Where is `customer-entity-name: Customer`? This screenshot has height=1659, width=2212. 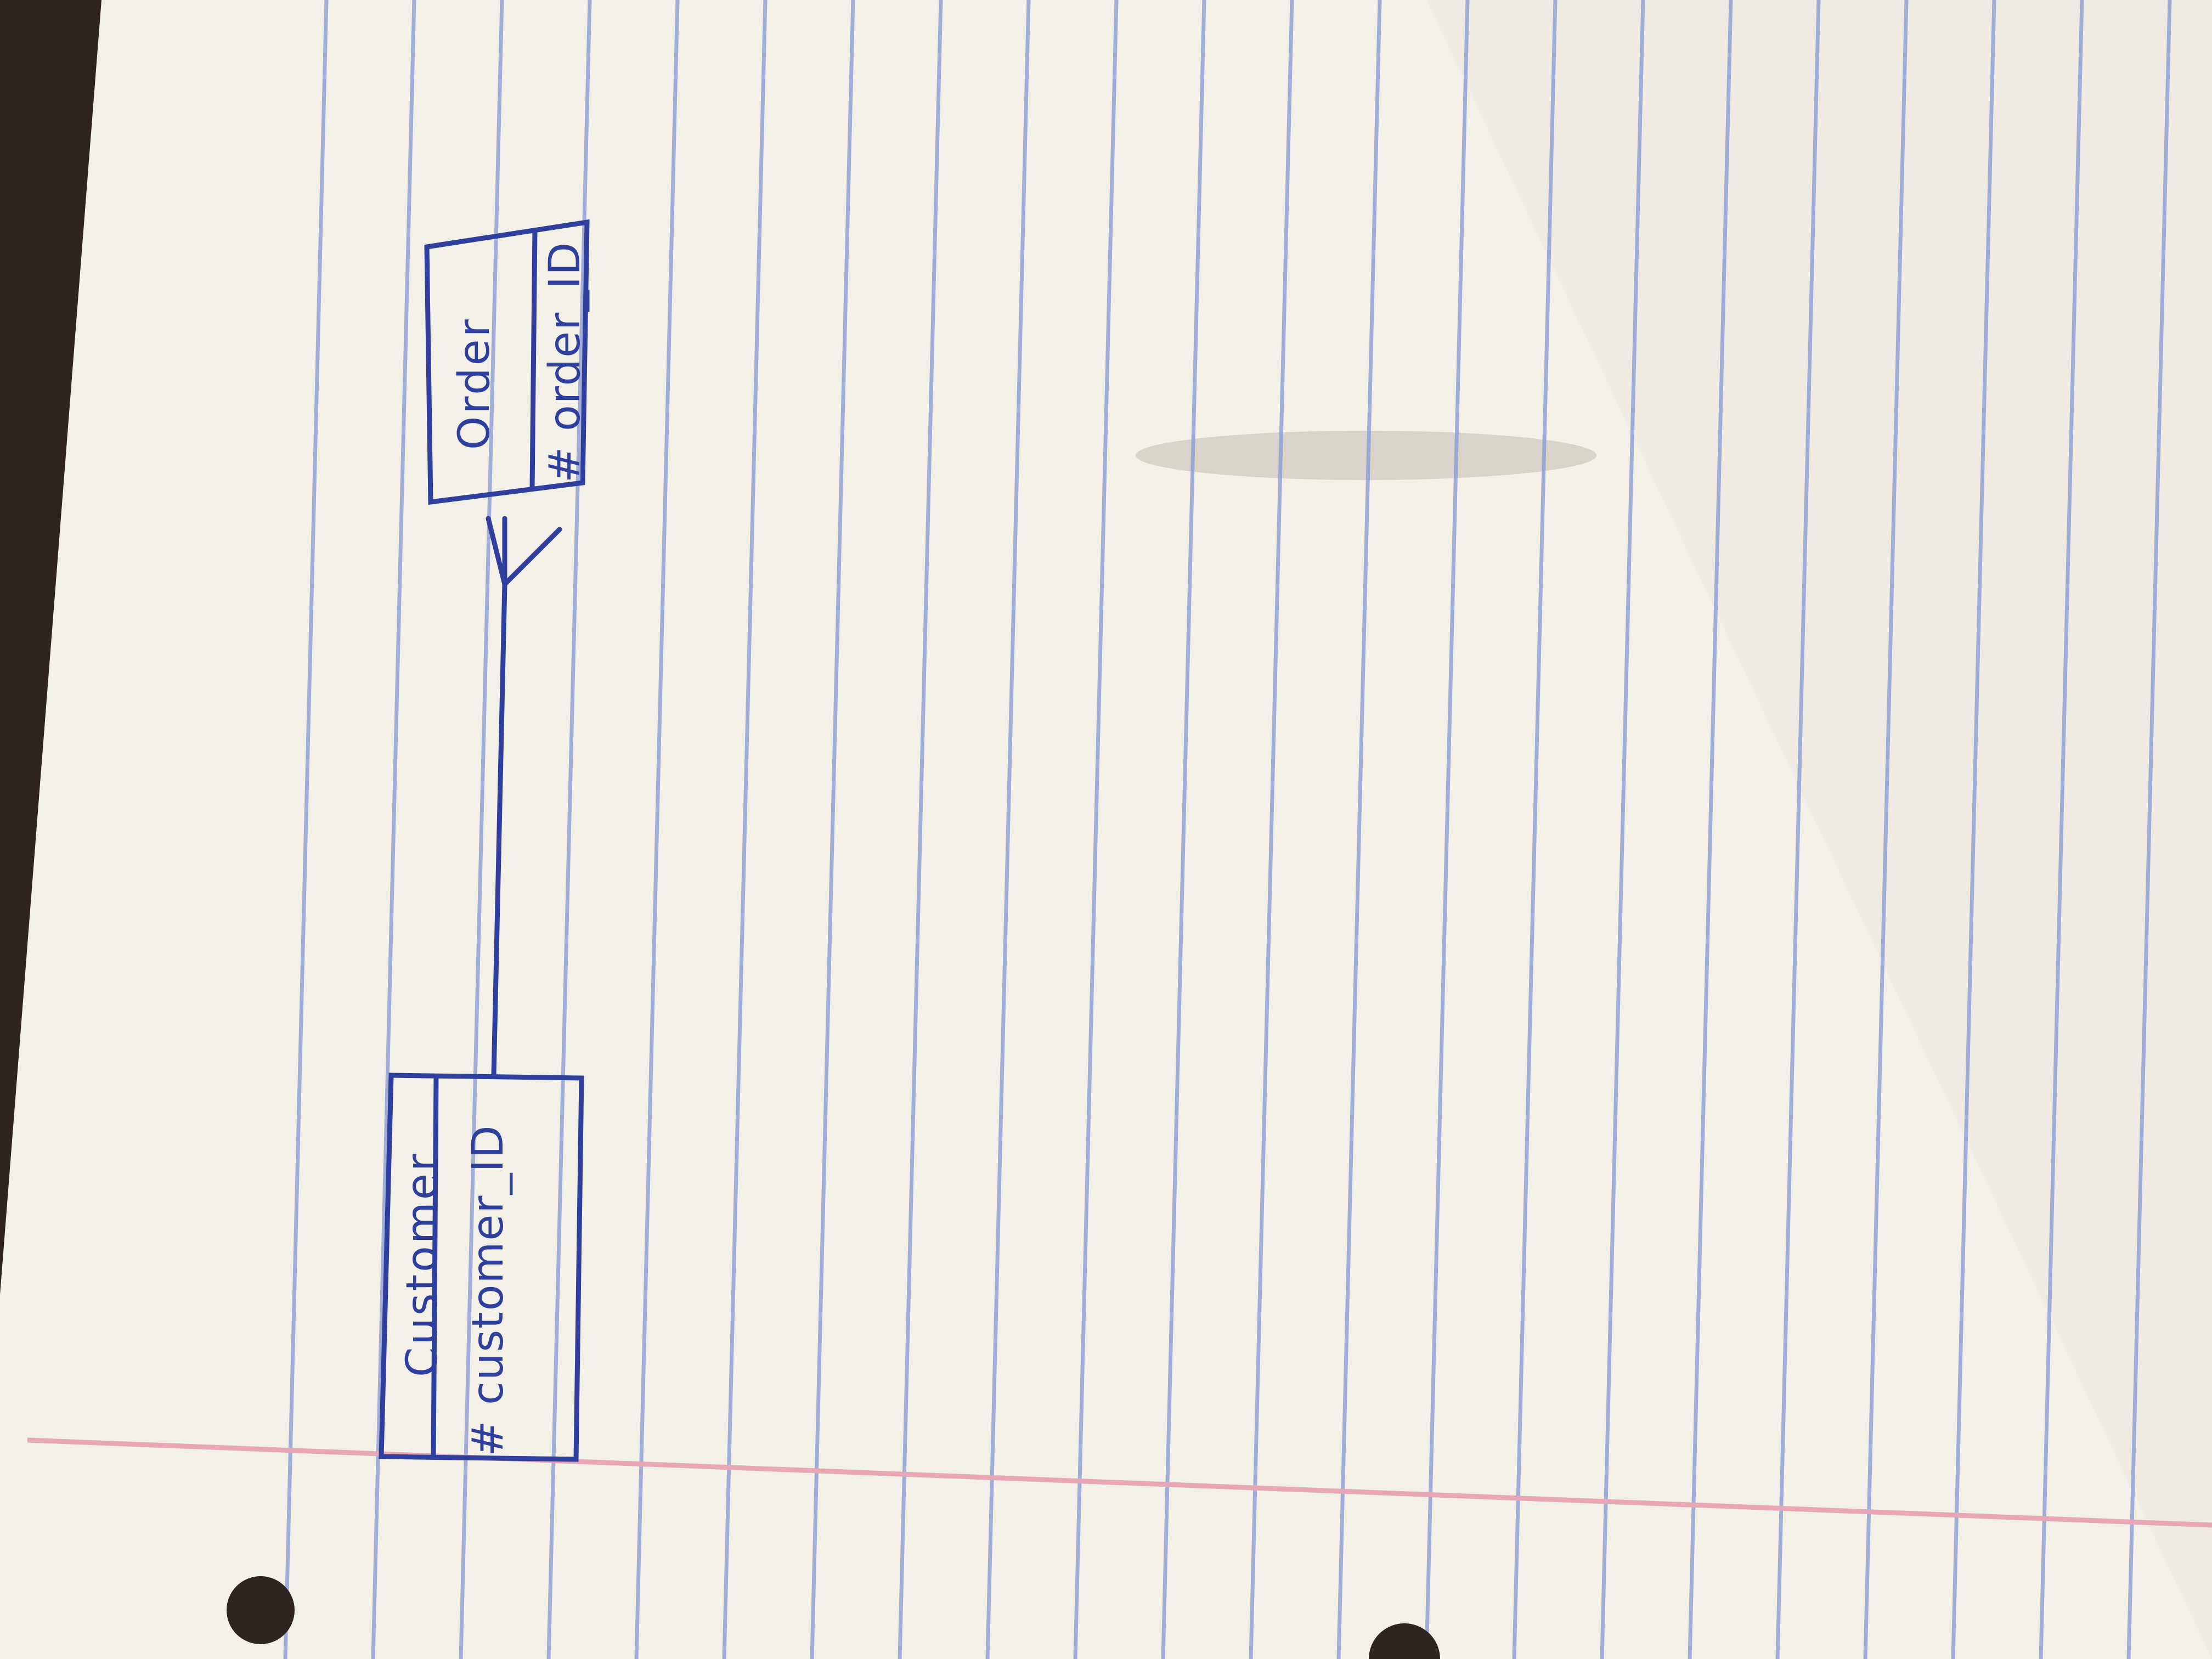 customer-entity-name: Customer is located at coordinates (423, 1264).